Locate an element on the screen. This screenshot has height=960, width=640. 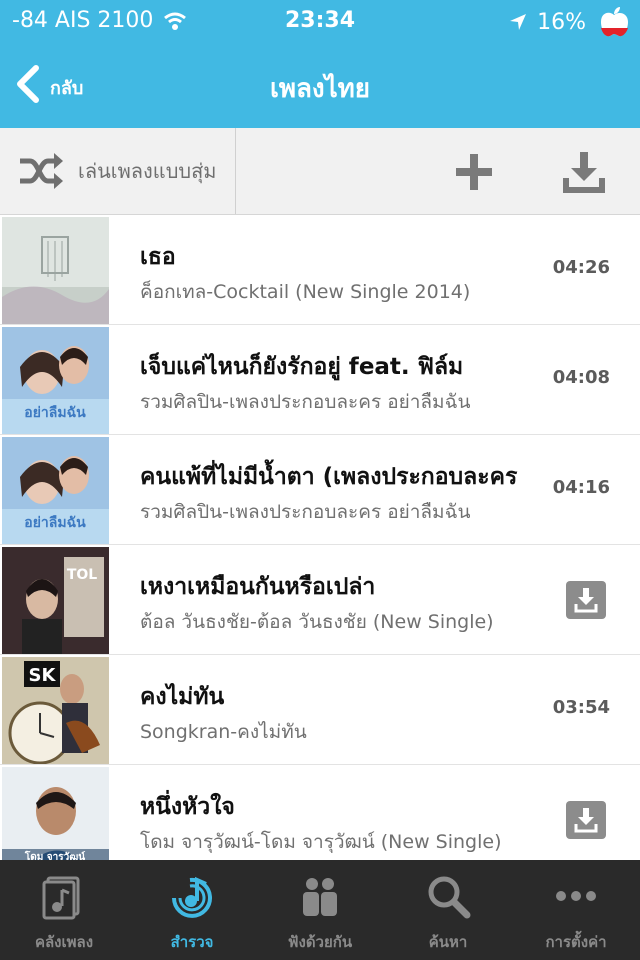
shuffle-icon is located at coordinates (41, 171).